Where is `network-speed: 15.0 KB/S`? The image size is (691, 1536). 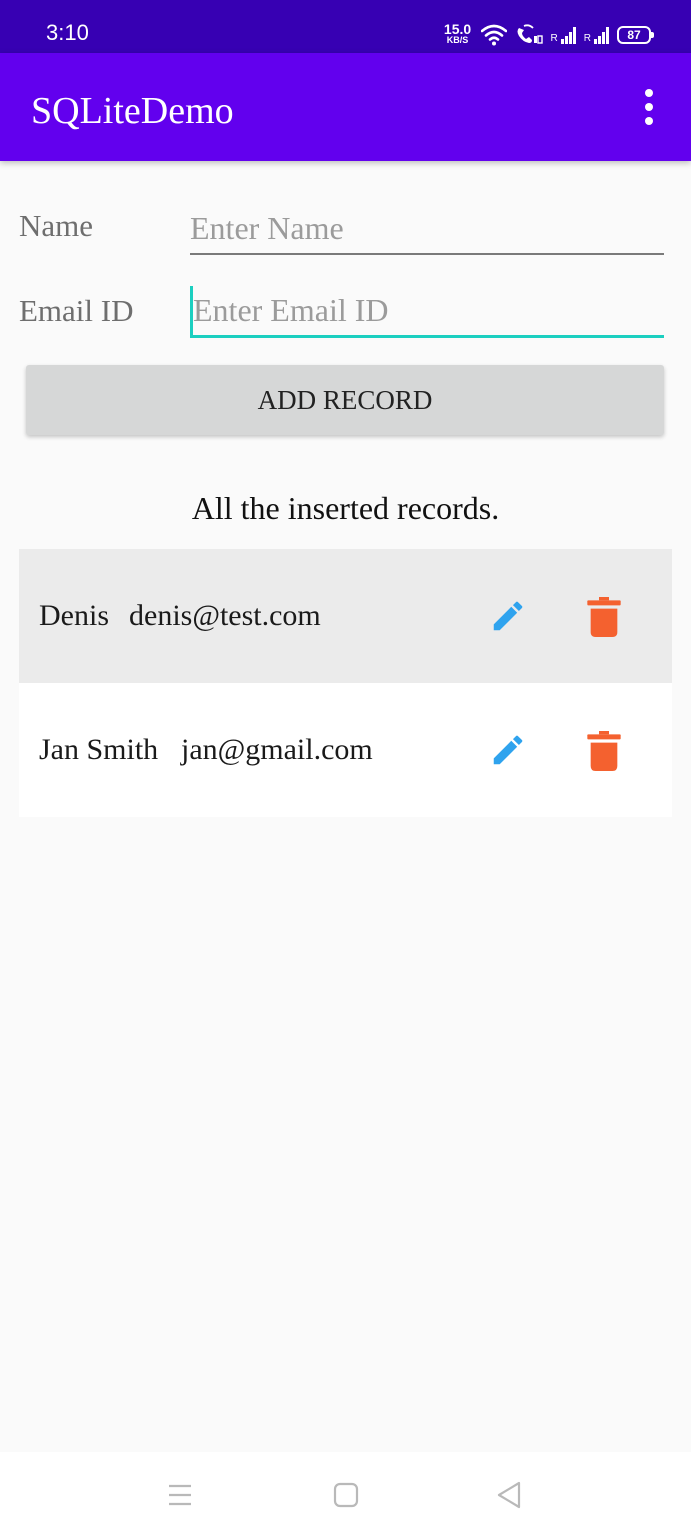
network-speed: 15.0 KB/S is located at coordinates (458, 33).